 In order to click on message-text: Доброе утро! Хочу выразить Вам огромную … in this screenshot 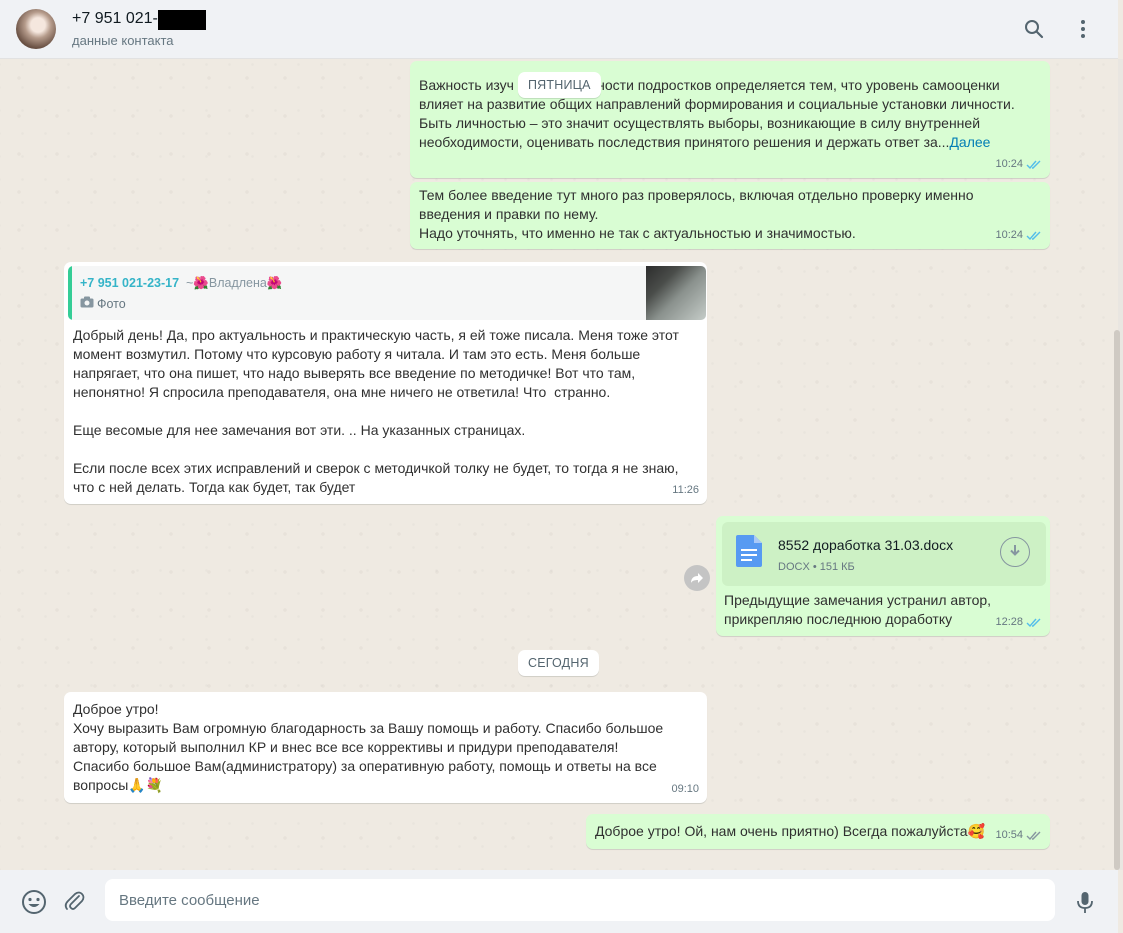, I will do `click(368, 747)`.